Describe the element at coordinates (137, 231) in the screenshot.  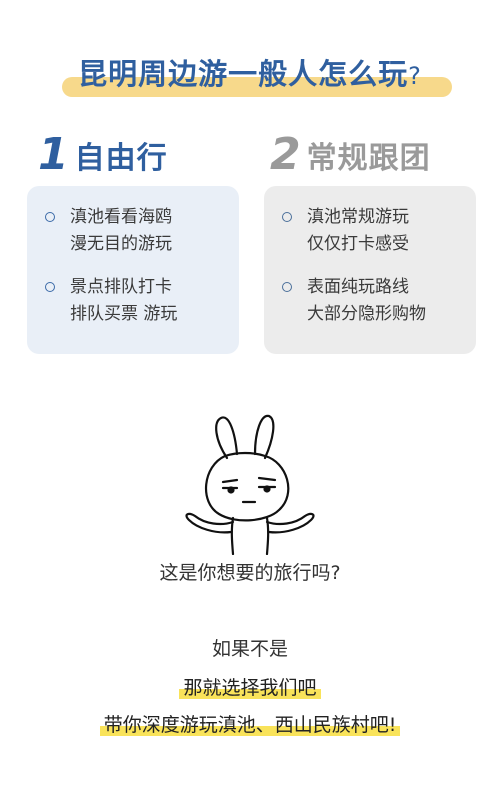
I see `list-item: 滇池看看海鸥 漫无目的游玩` at that location.